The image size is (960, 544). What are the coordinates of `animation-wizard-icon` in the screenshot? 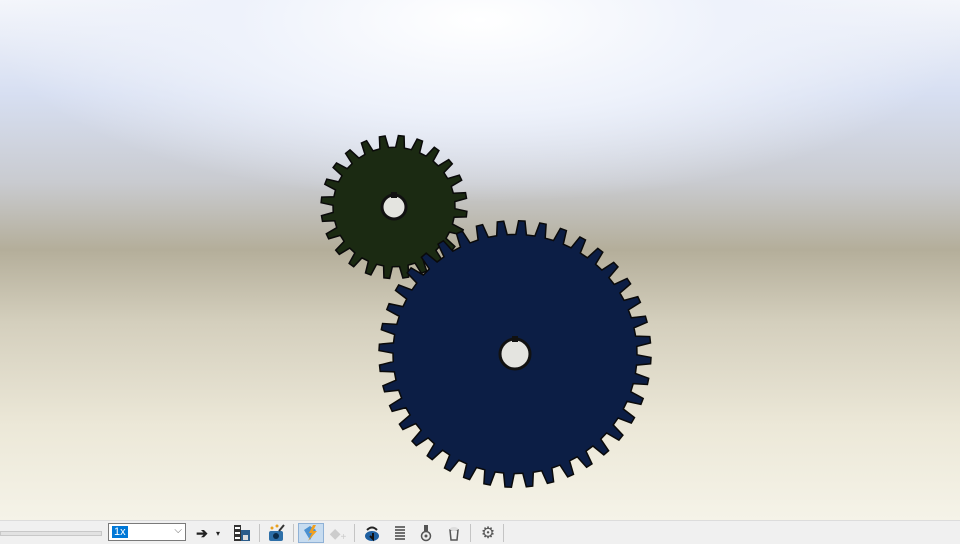 It's located at (276, 533).